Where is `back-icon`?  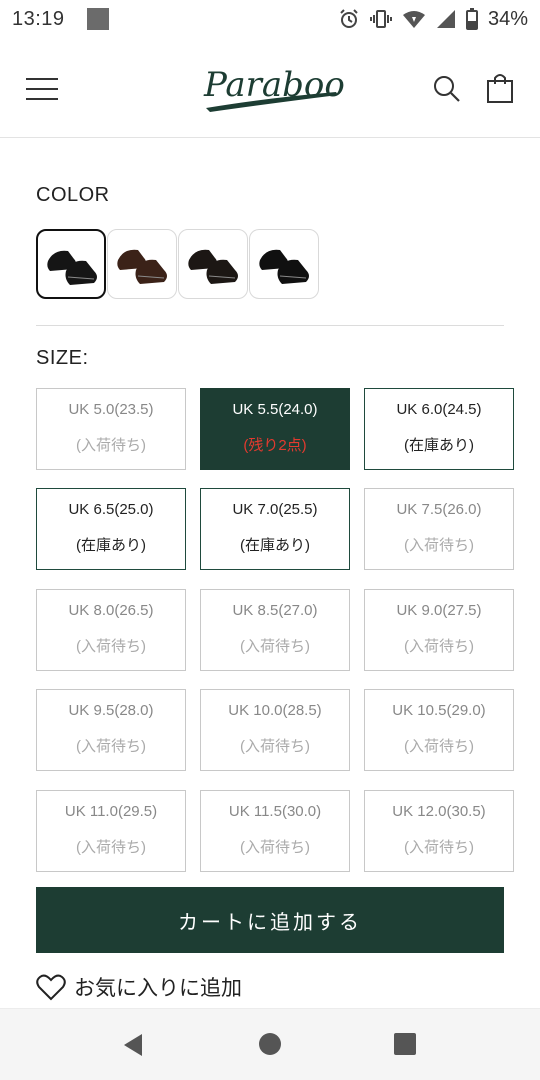
back-icon is located at coordinates (133, 1045).